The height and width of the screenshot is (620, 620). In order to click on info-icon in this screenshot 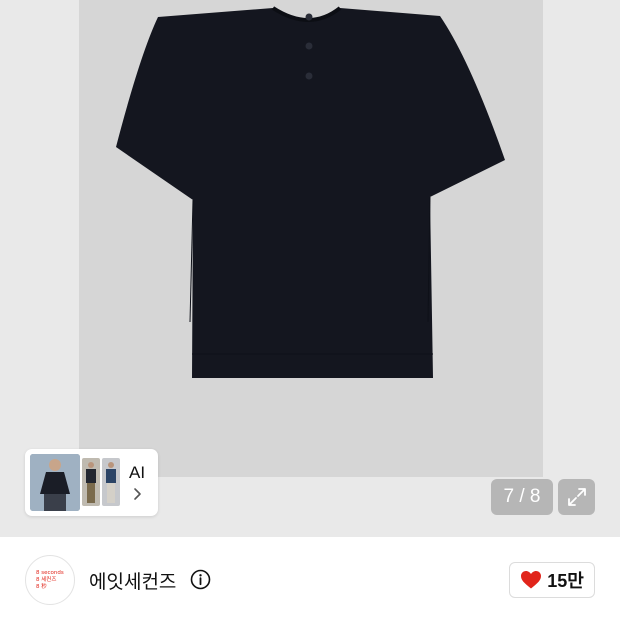, I will do `click(200, 579)`.